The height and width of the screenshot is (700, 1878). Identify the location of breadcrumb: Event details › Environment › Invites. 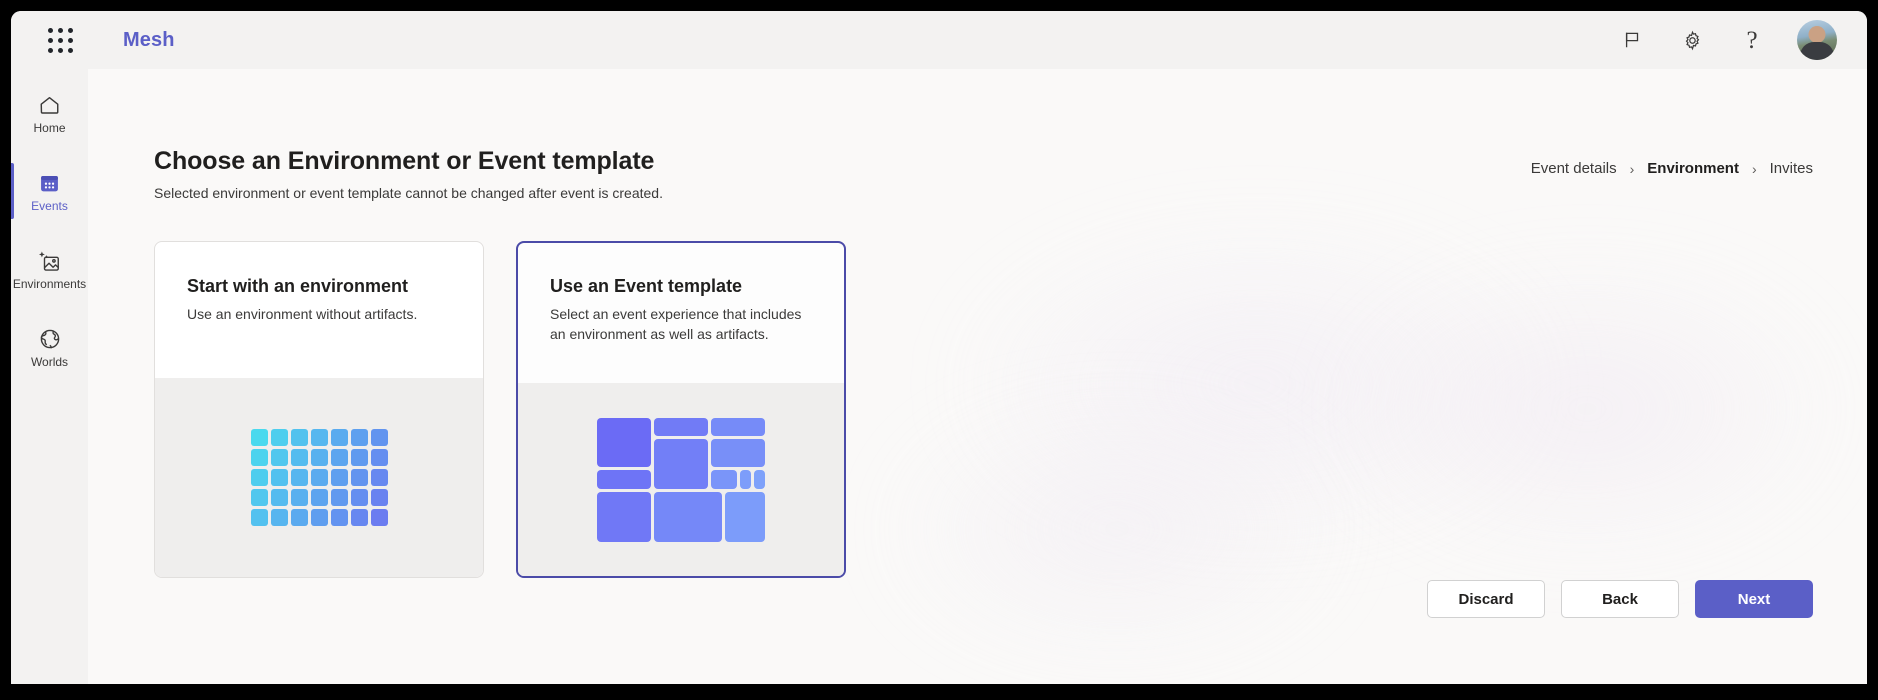
(1672, 168).